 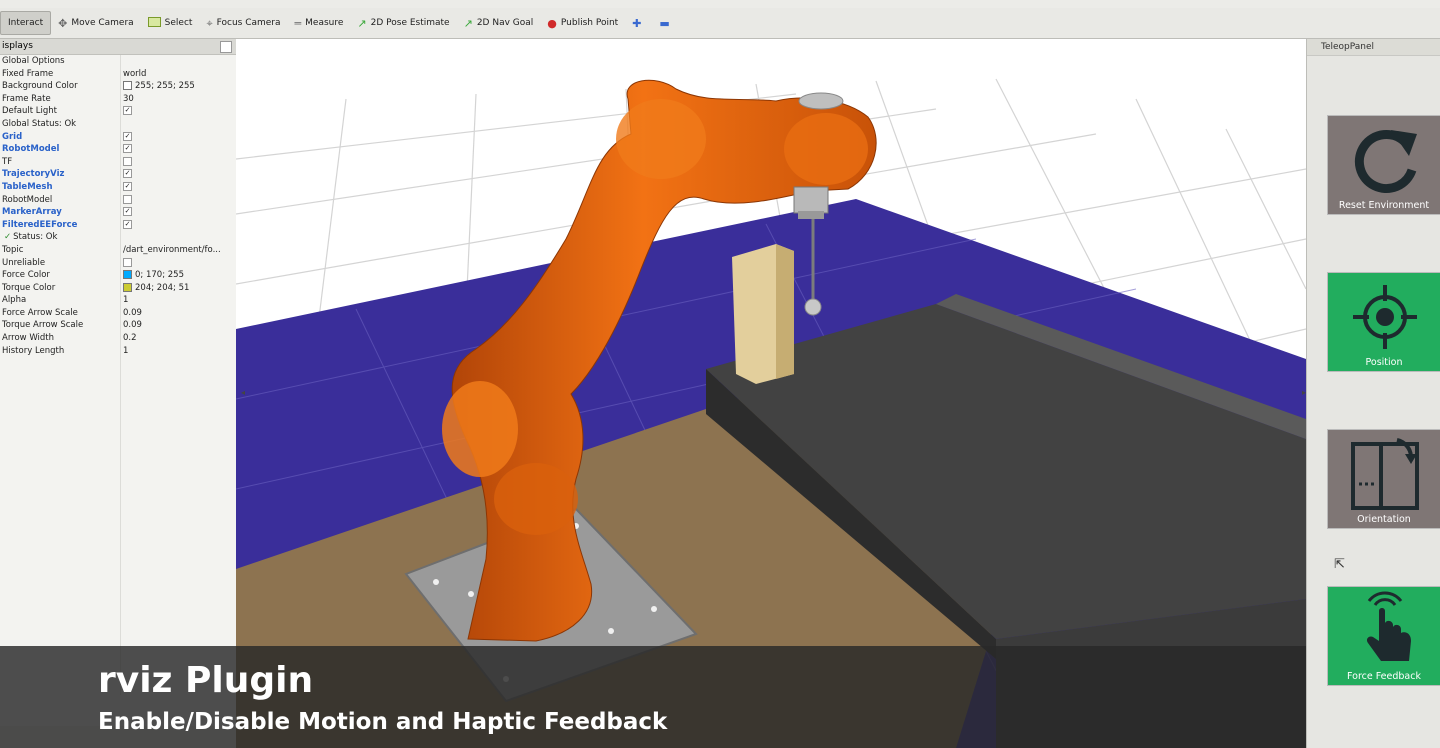 What do you see at coordinates (118, 288) in the screenshot?
I see `tree-row-torque-color: Torque Color 204; 204; 51` at bounding box center [118, 288].